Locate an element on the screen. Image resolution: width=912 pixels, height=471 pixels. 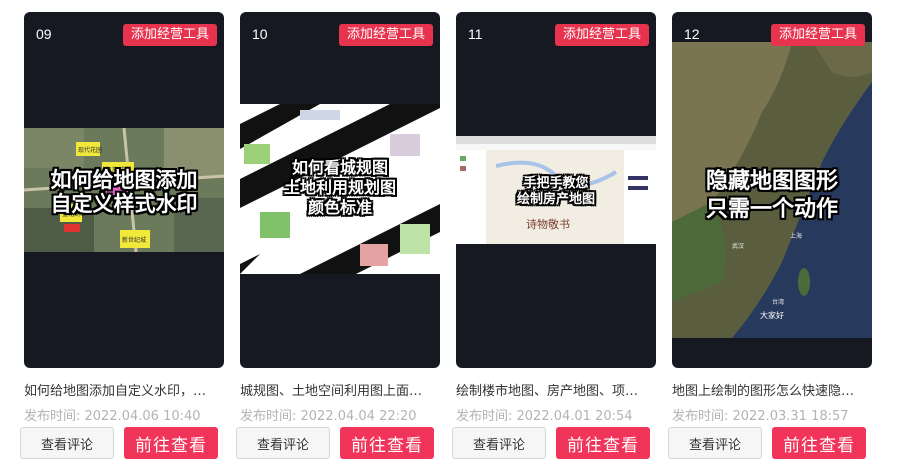
article-number: 10 is located at coordinates (260, 34).